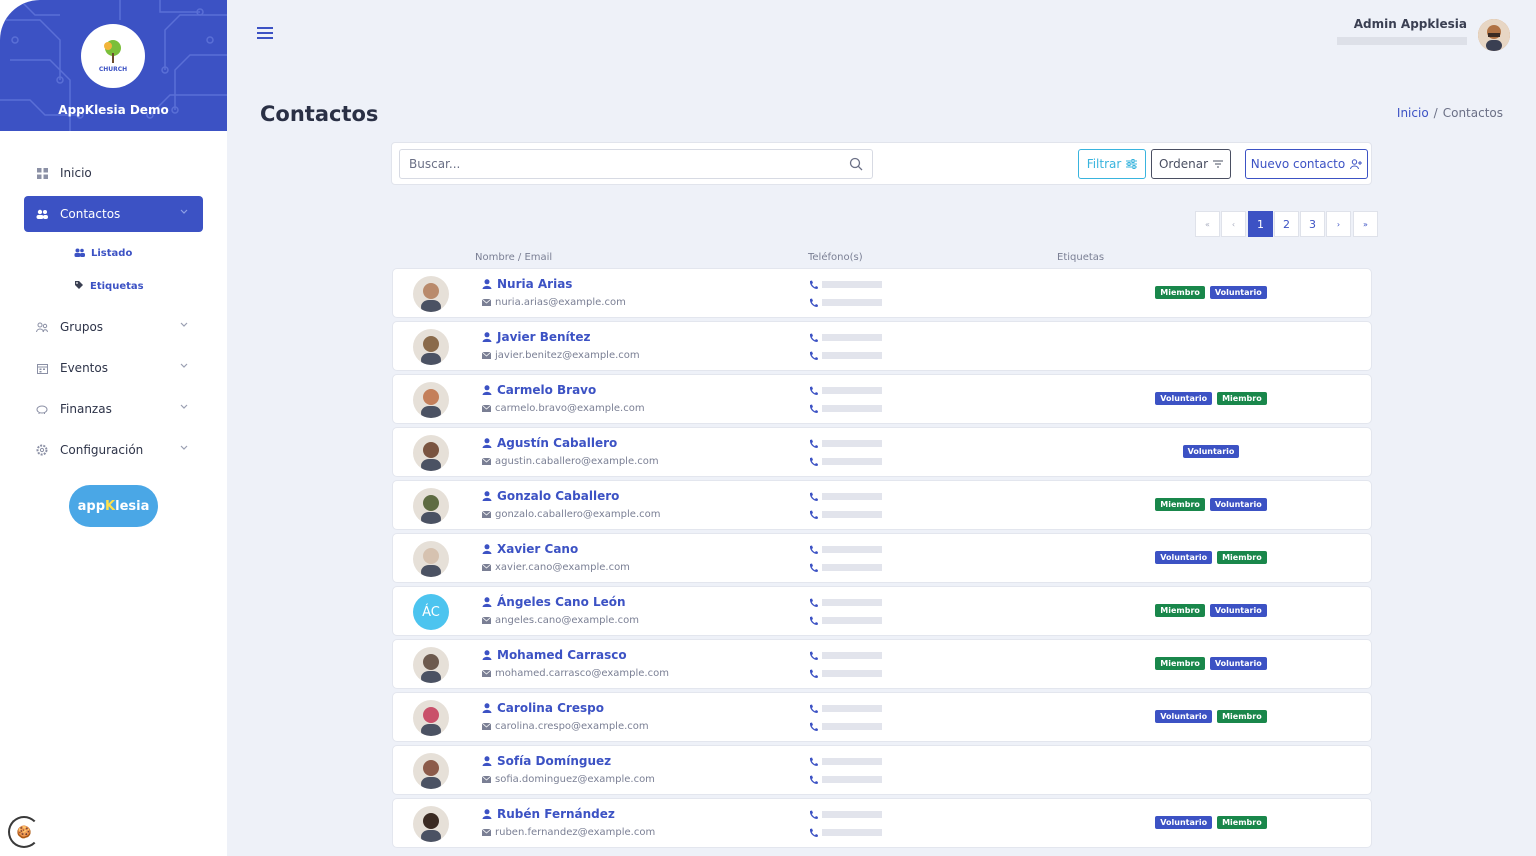 The width and height of the screenshot is (1536, 856). I want to click on contact-name-link: Agustín Caballero, so click(549, 443).